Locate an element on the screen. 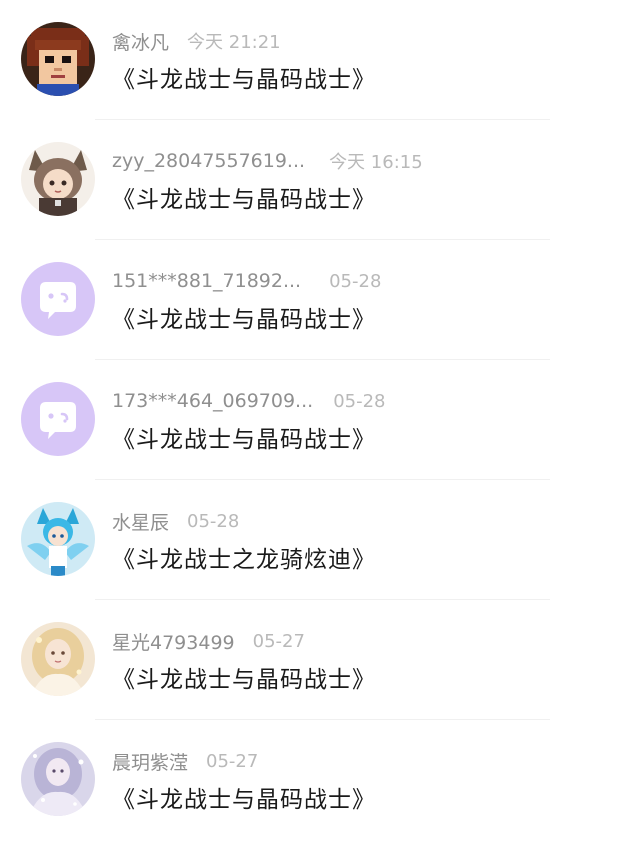  timestamp: 今天 16:15 is located at coordinates (376, 162).